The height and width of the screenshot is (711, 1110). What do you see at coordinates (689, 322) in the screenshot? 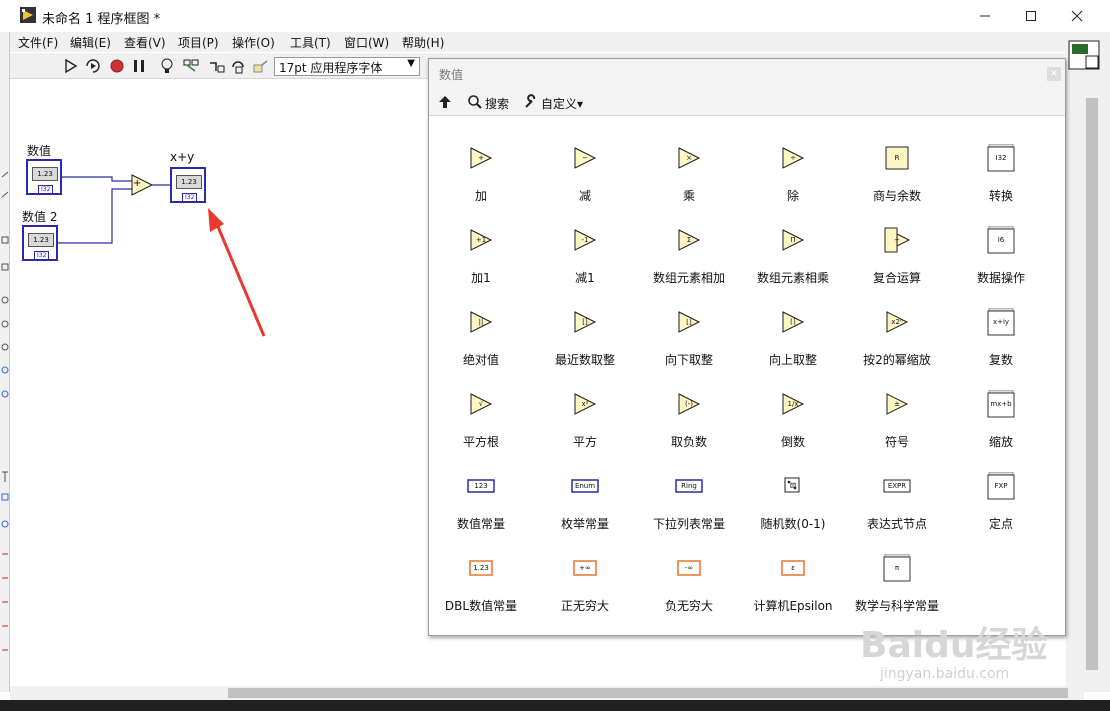
I see `palette-item-glyph: ⌊⌋` at bounding box center [689, 322].